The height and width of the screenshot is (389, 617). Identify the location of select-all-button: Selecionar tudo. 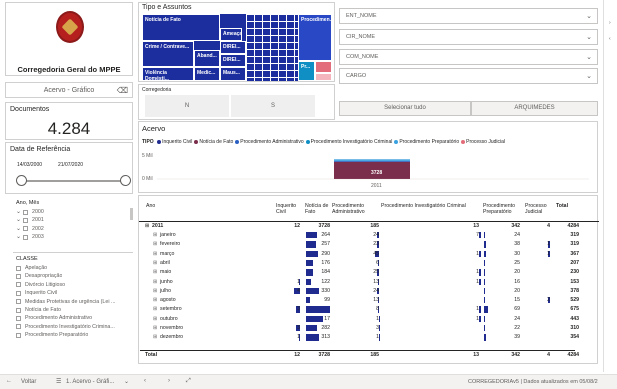
(405, 108).